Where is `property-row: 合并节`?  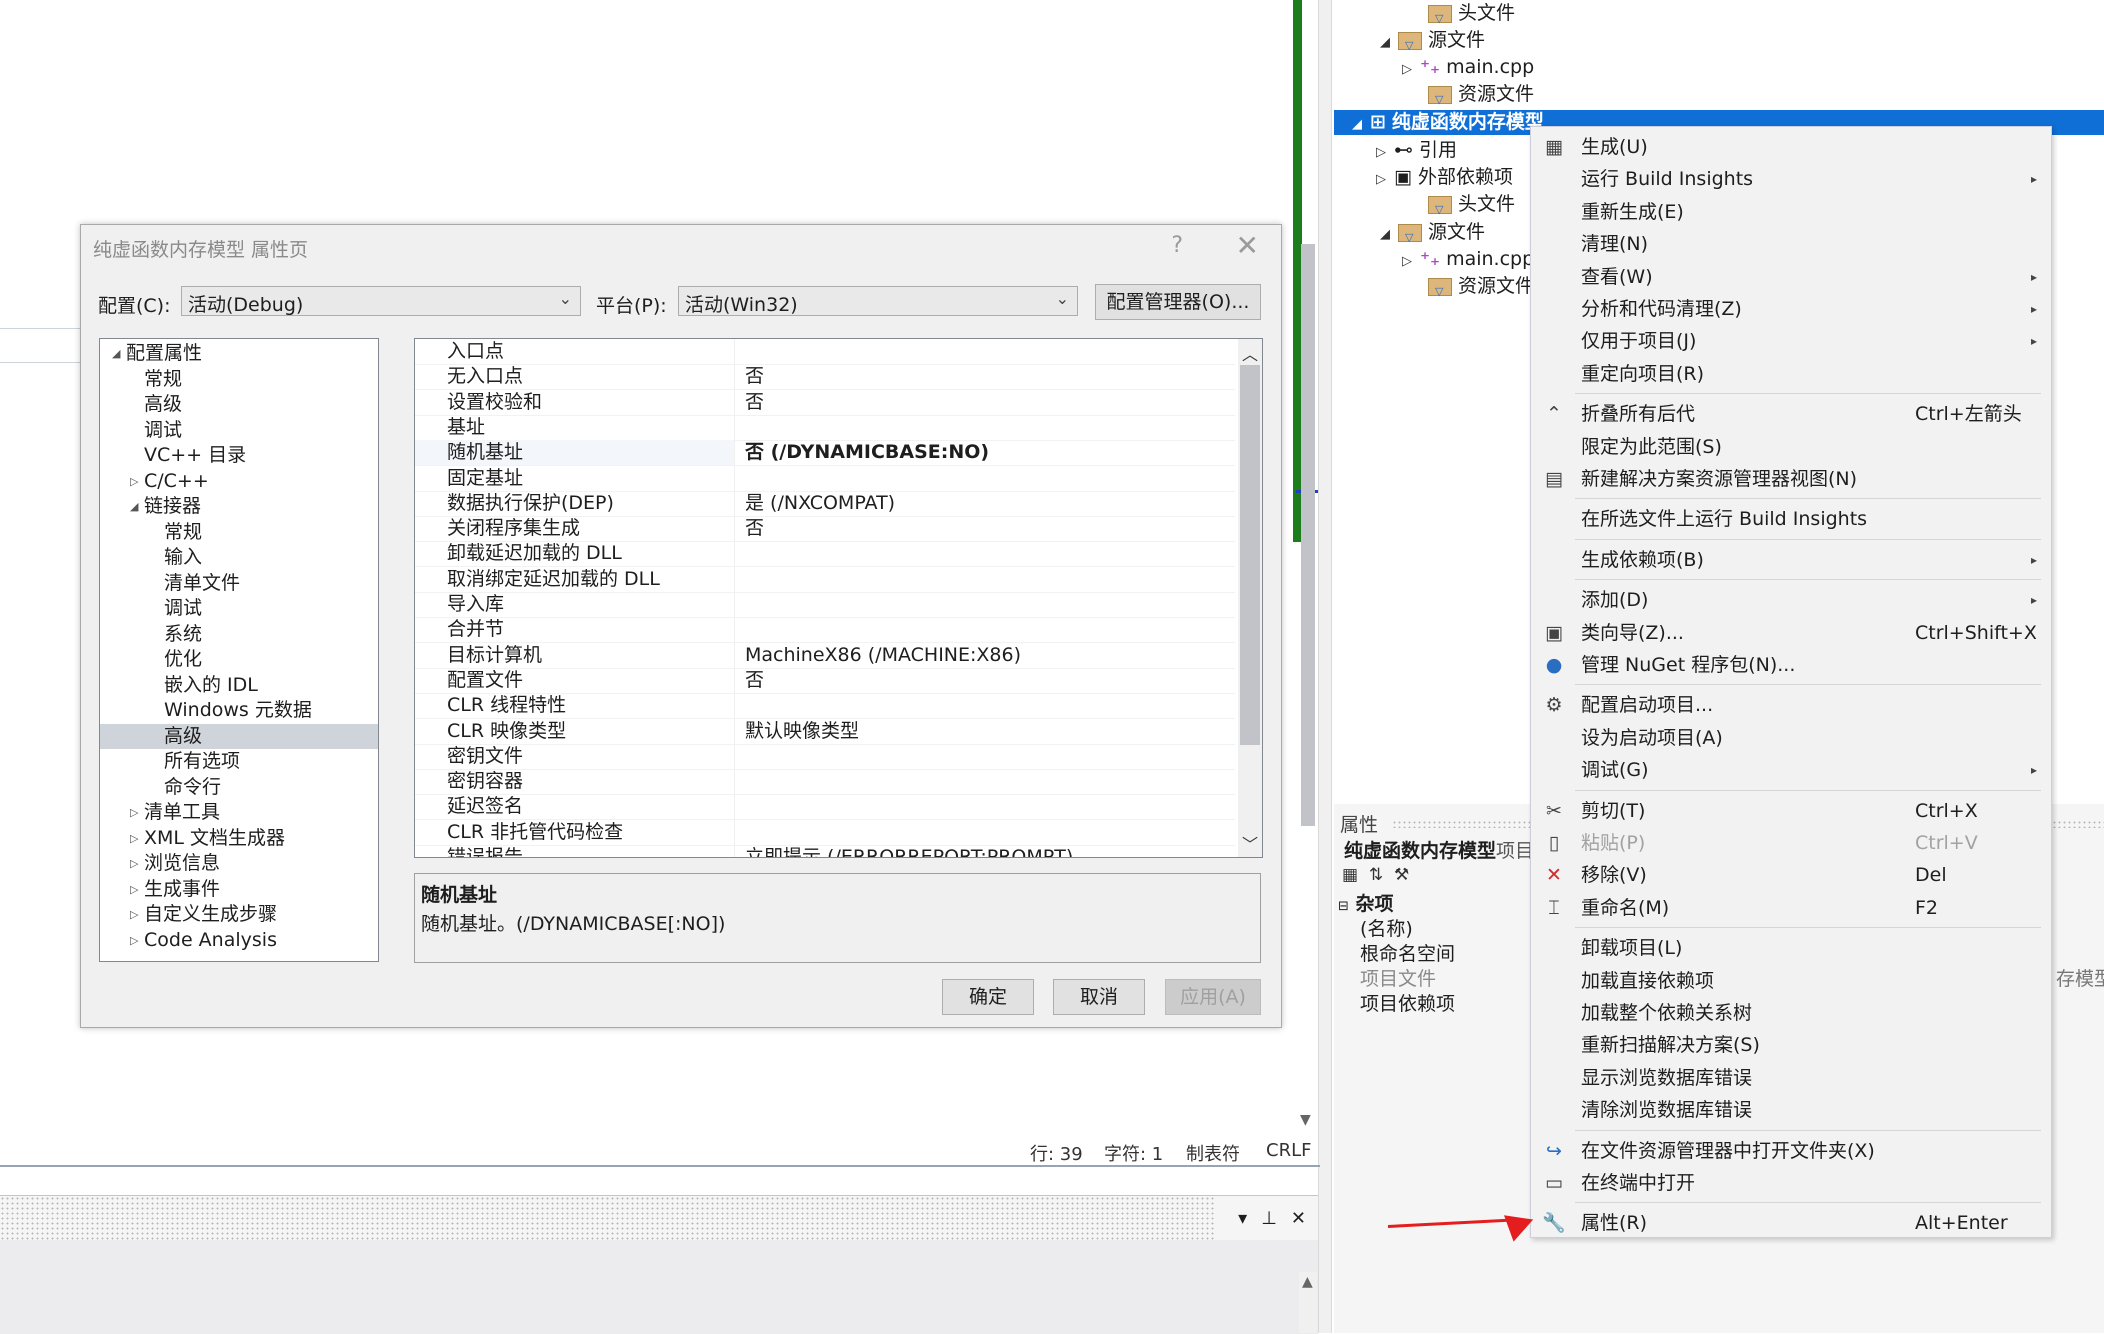
property-row: 合并节 is located at coordinates (825, 630).